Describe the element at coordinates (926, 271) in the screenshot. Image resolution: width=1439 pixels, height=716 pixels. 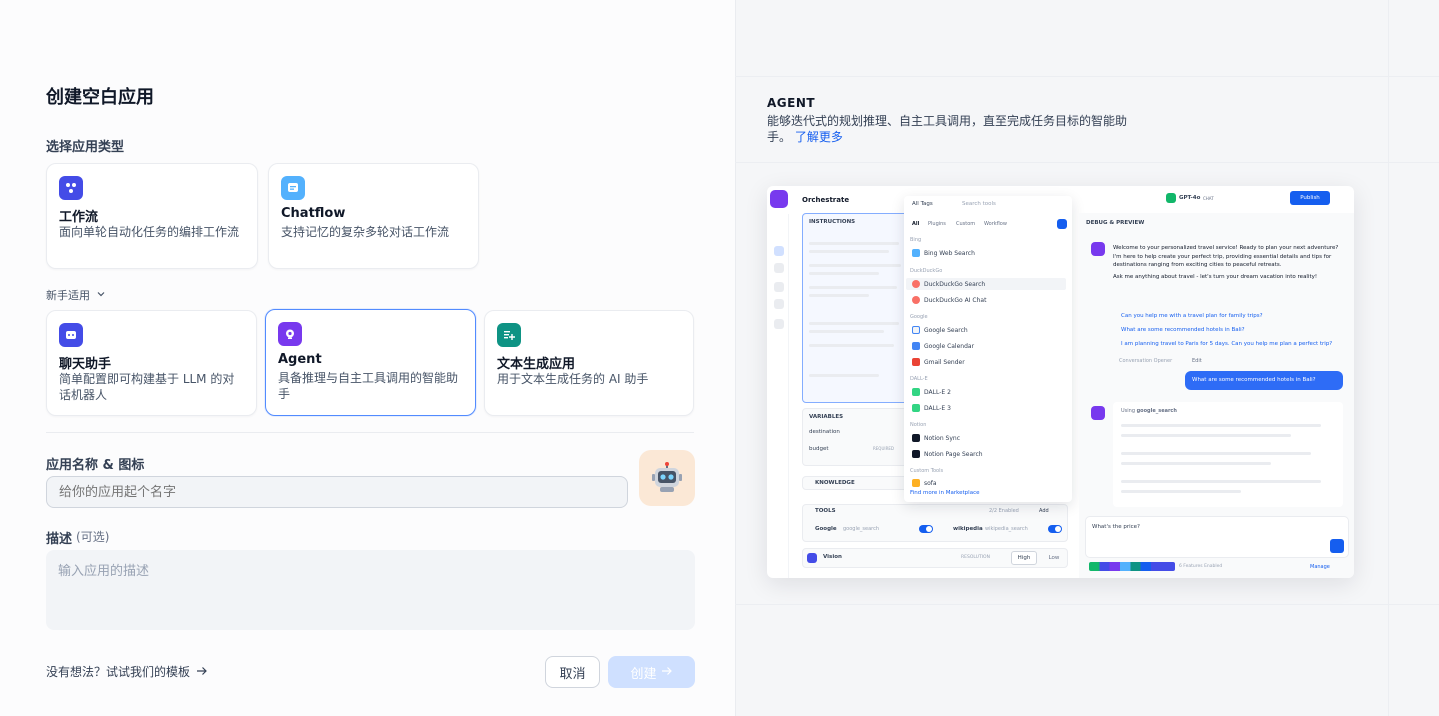
I see `category-duckduckgo: DuckDuckGo` at that location.